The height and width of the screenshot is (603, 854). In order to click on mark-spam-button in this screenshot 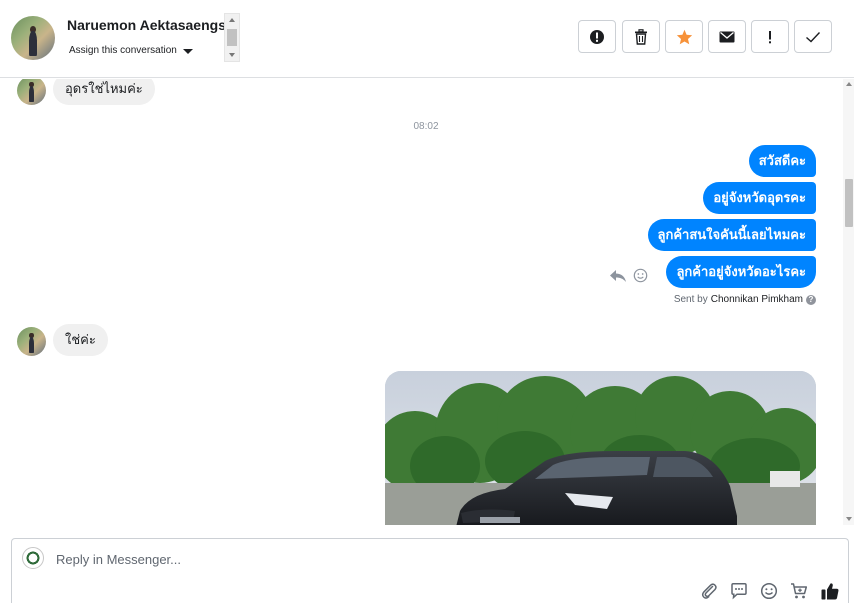, I will do `click(597, 36)`.